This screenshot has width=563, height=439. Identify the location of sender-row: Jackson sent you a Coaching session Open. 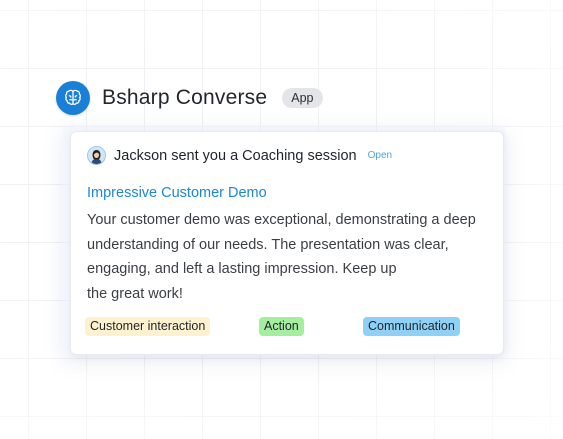
(239, 155).